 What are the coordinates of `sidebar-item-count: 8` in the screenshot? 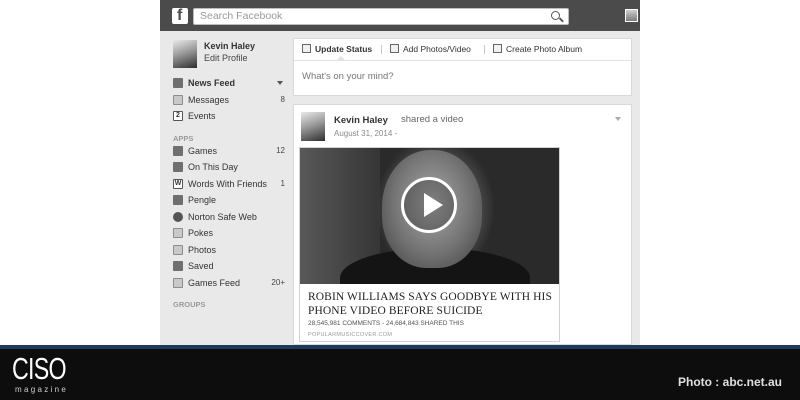 It's located at (282, 99).